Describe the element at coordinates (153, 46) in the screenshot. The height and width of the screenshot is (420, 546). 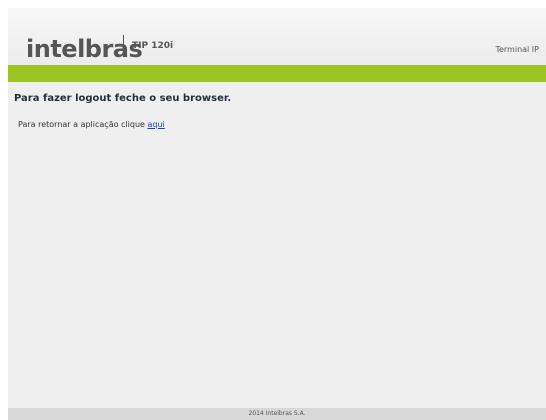
I see `model-name: TIP 120i` at that location.